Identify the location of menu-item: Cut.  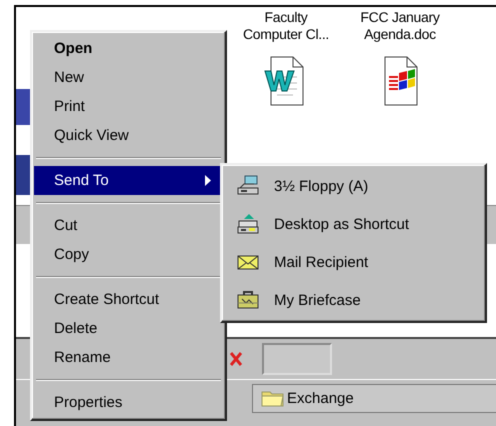
(128, 225).